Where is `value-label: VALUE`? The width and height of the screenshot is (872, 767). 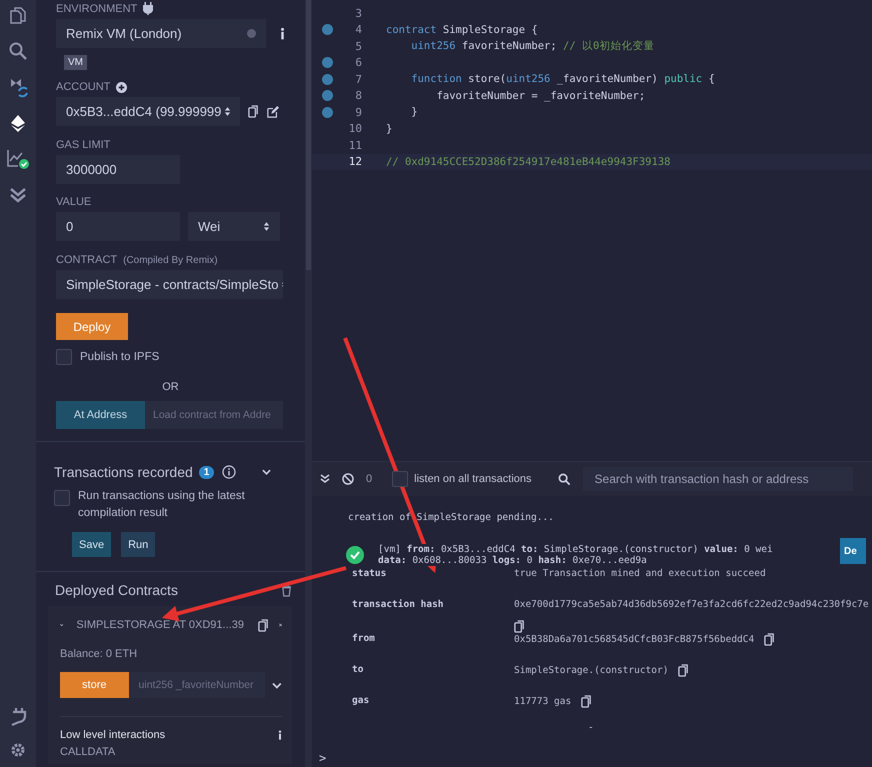
value-label: VALUE is located at coordinates (74, 202).